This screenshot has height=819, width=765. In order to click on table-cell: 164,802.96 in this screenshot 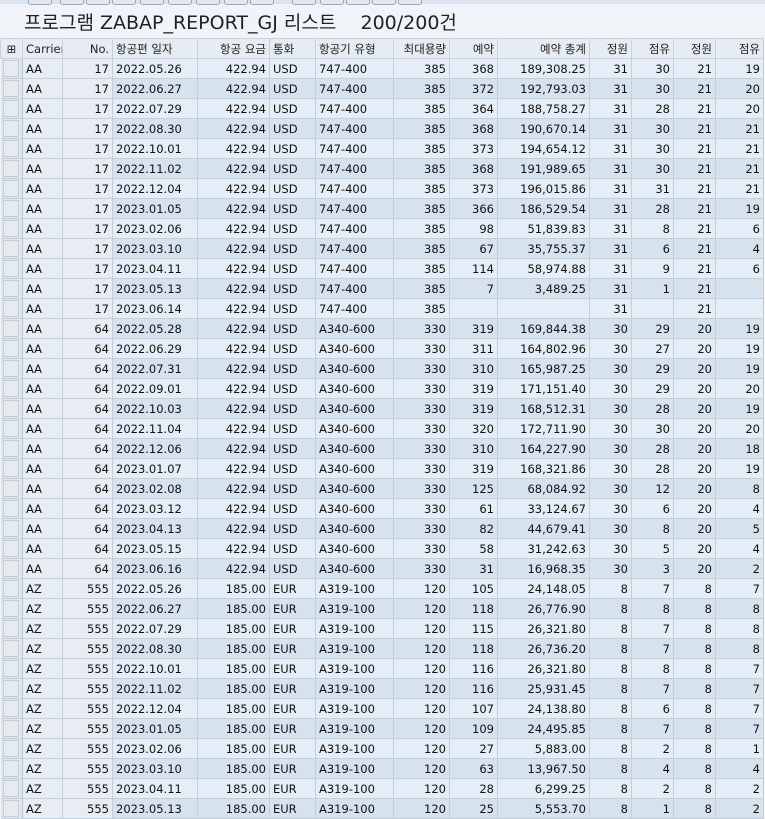, I will do `click(543, 348)`.